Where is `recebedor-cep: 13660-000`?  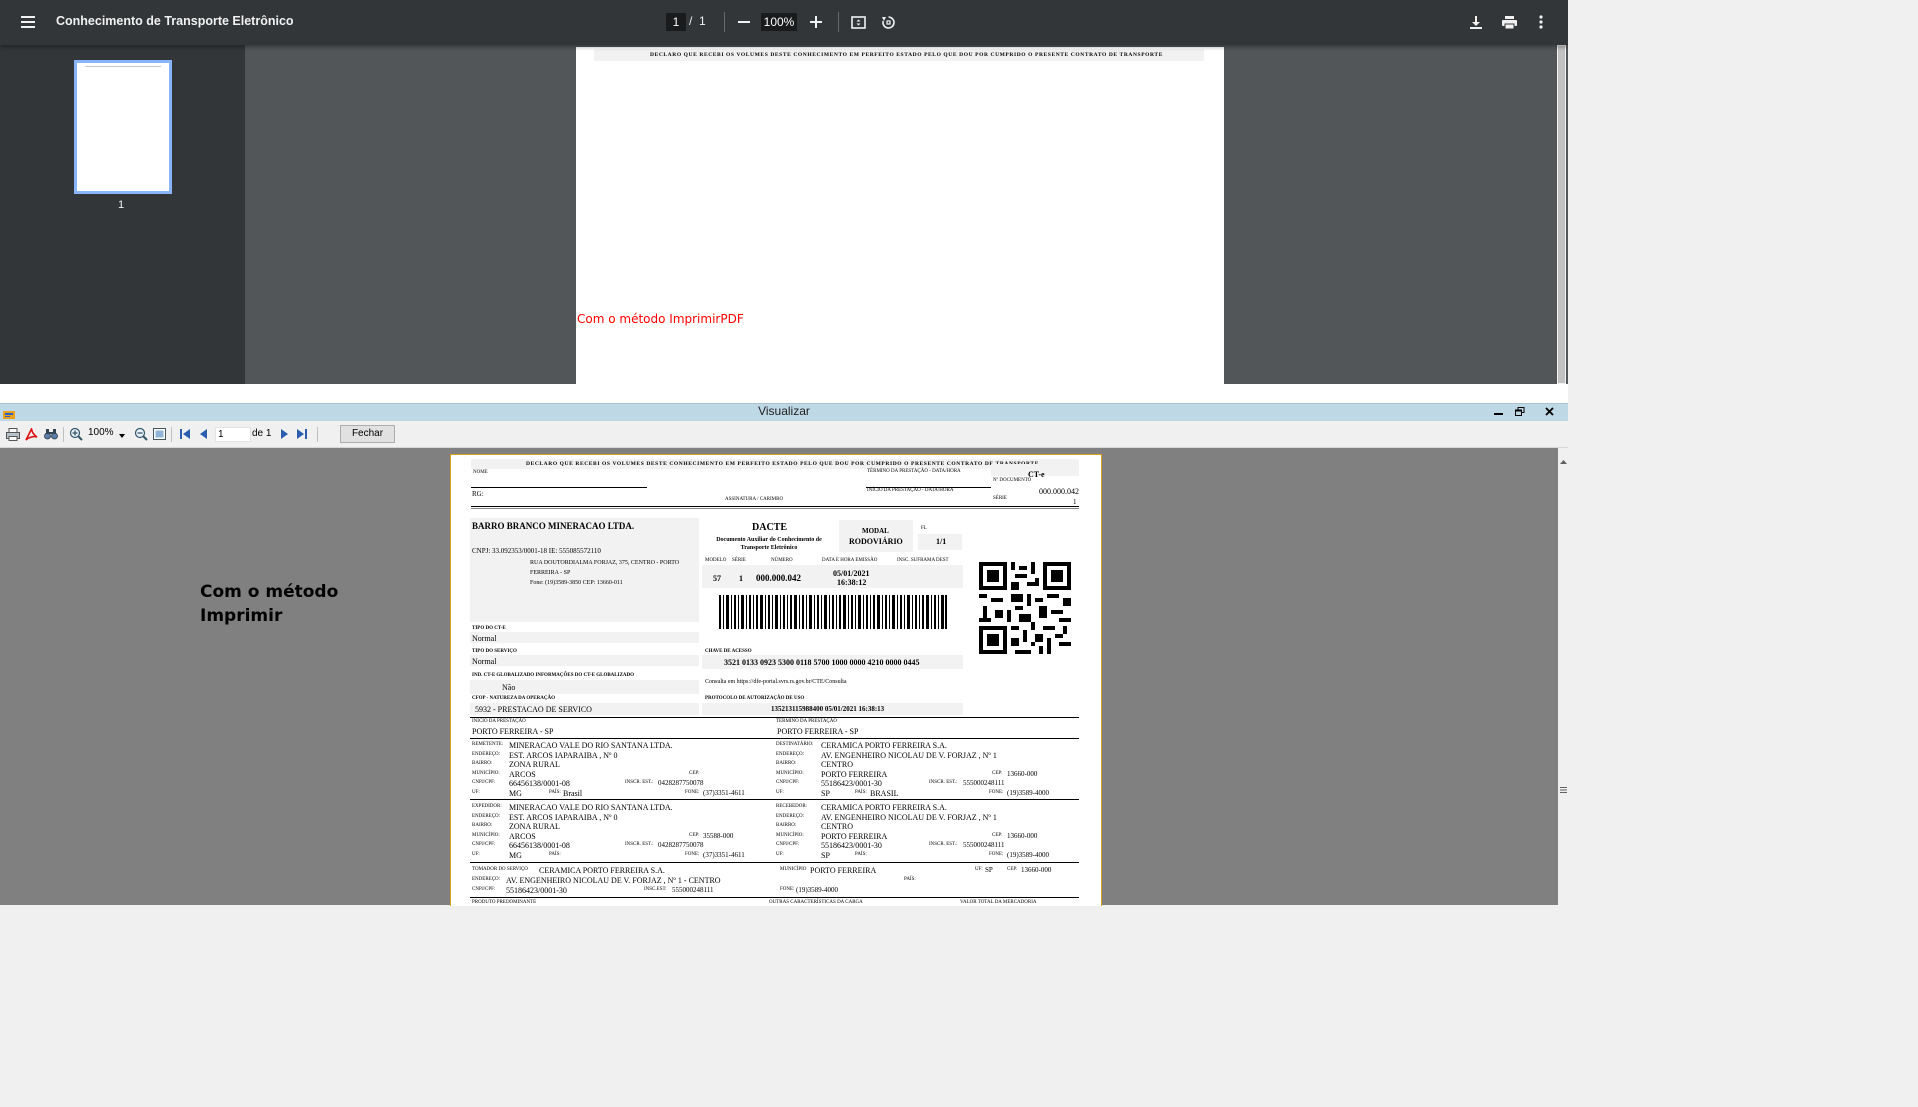 recebedor-cep: 13660-000 is located at coordinates (1022, 836).